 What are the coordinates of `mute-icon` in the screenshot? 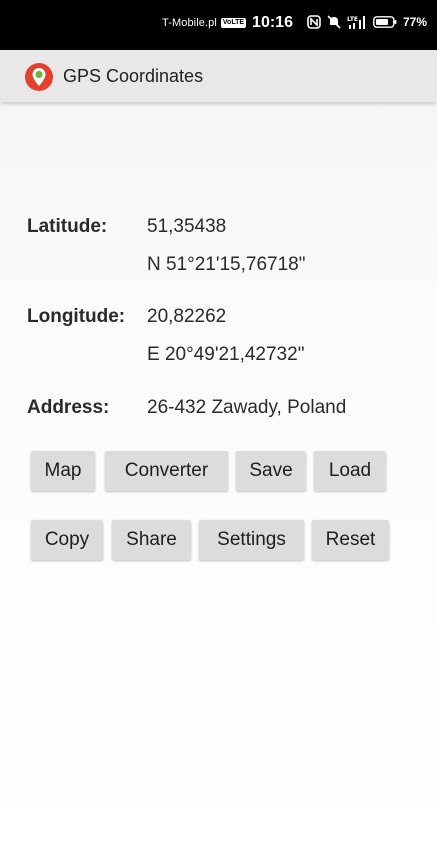 It's located at (334, 22).